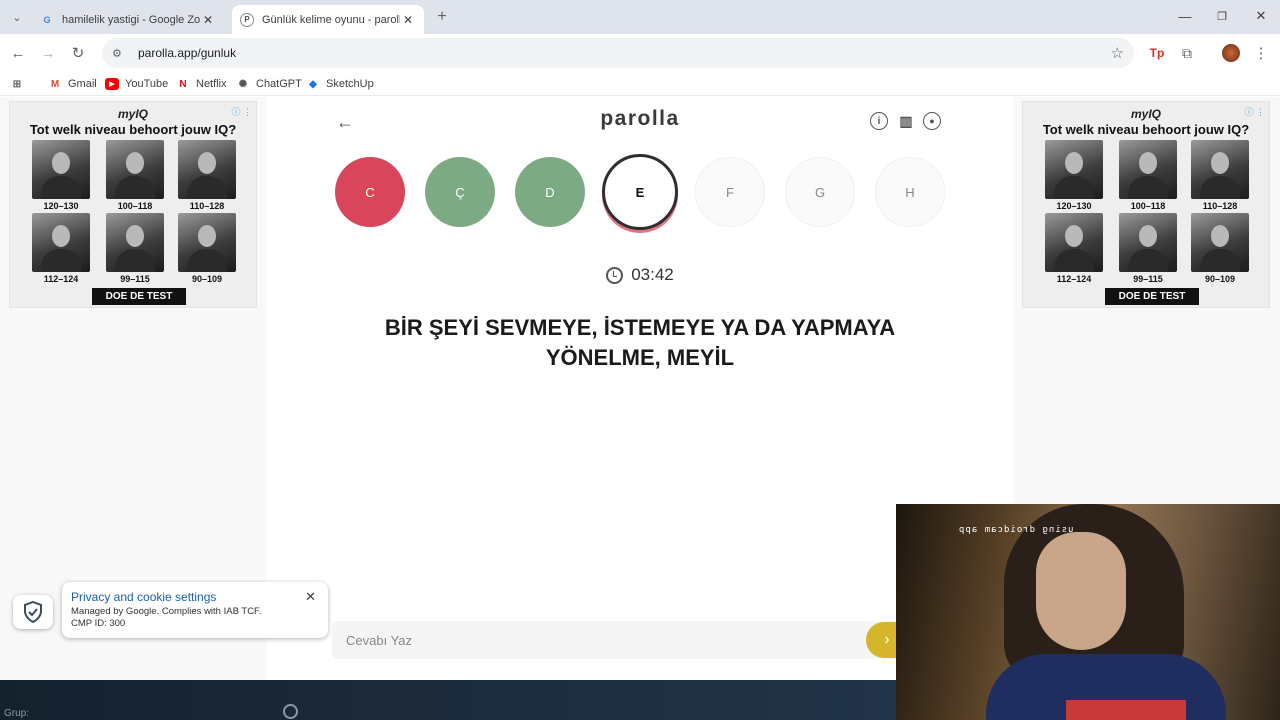 The image size is (1280, 720). Describe the element at coordinates (82, 84) in the screenshot. I see `bookmark-label: Gmail` at that location.